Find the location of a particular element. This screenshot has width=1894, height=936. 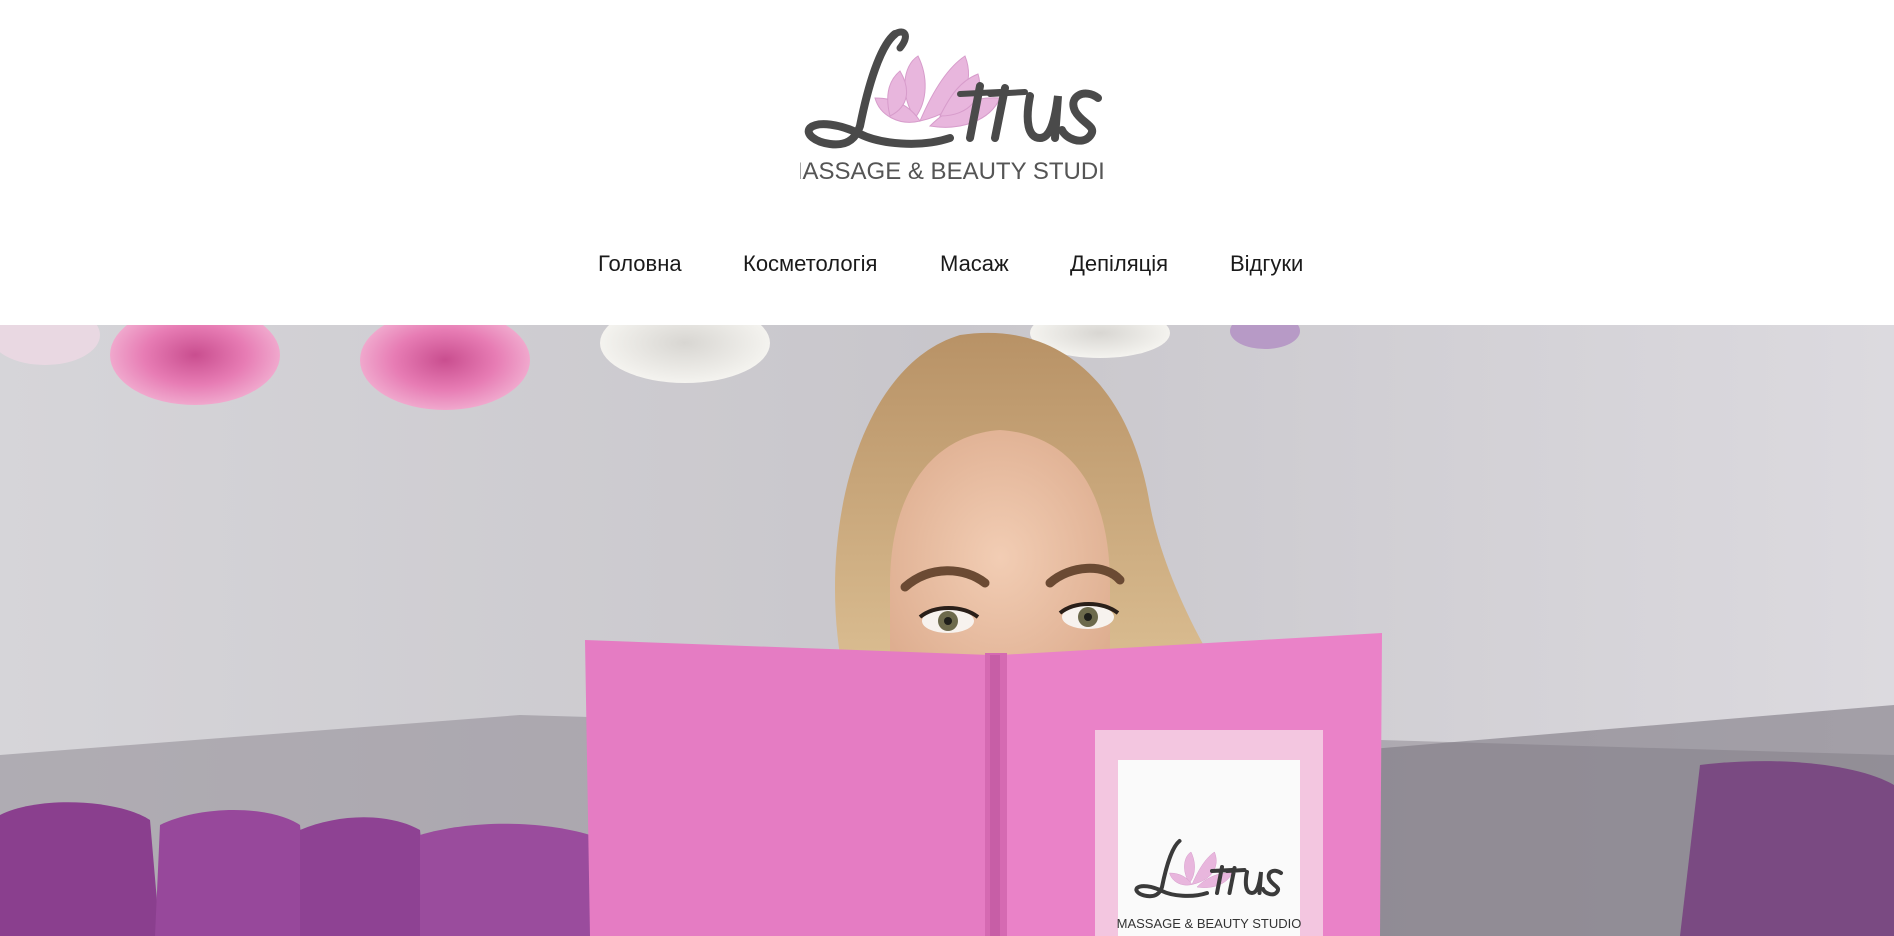

book-logo-tagline: MASSAGE & BEAUTY STUDIO is located at coordinates (1209, 923).